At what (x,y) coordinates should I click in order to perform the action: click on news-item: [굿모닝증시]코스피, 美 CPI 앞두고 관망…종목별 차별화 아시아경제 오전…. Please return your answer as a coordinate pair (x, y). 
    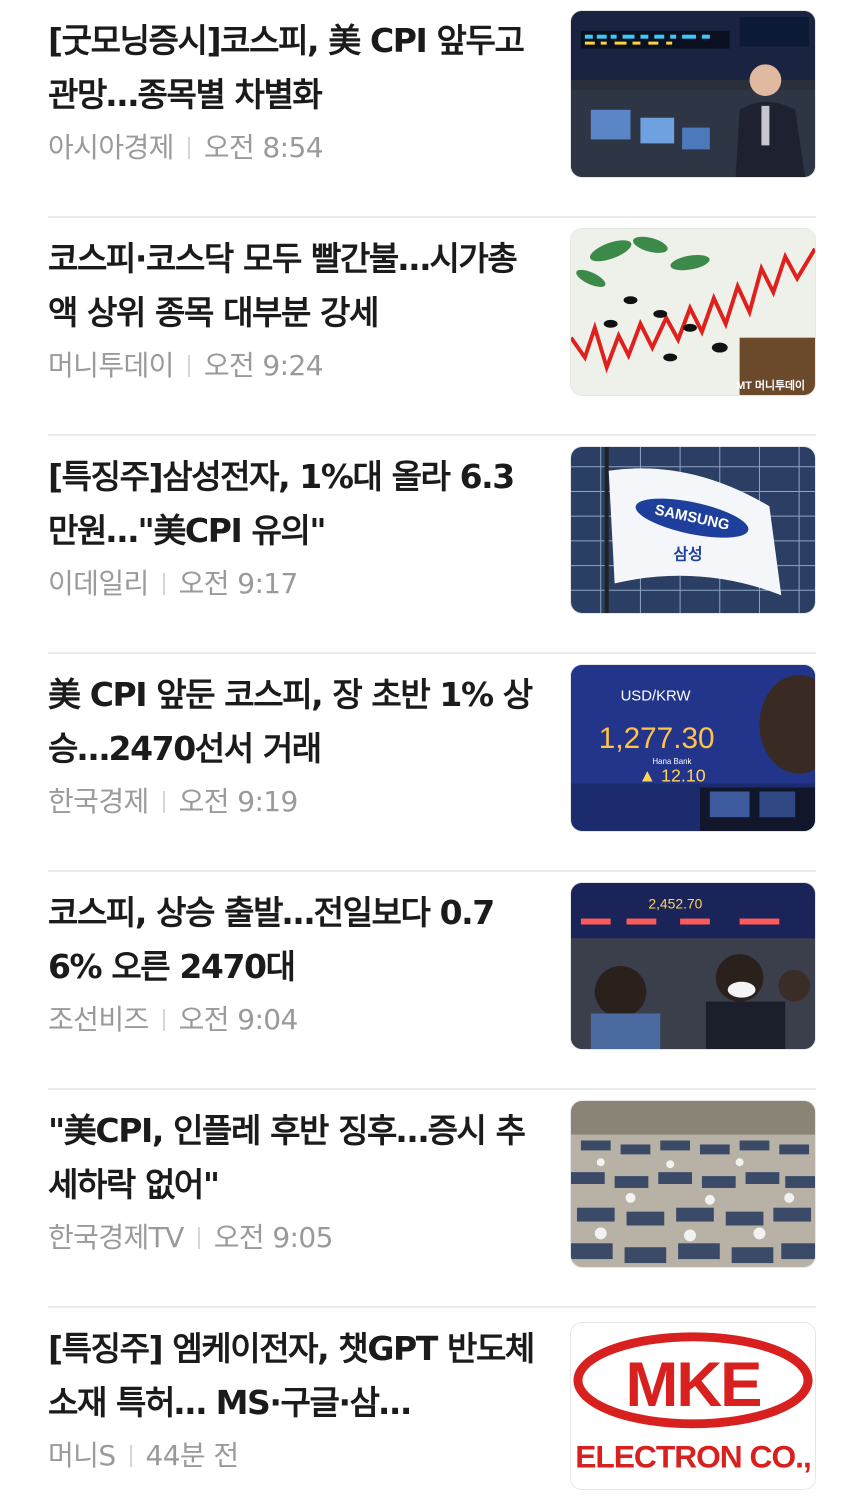
    Looking at the image, I should click on (432, 109).